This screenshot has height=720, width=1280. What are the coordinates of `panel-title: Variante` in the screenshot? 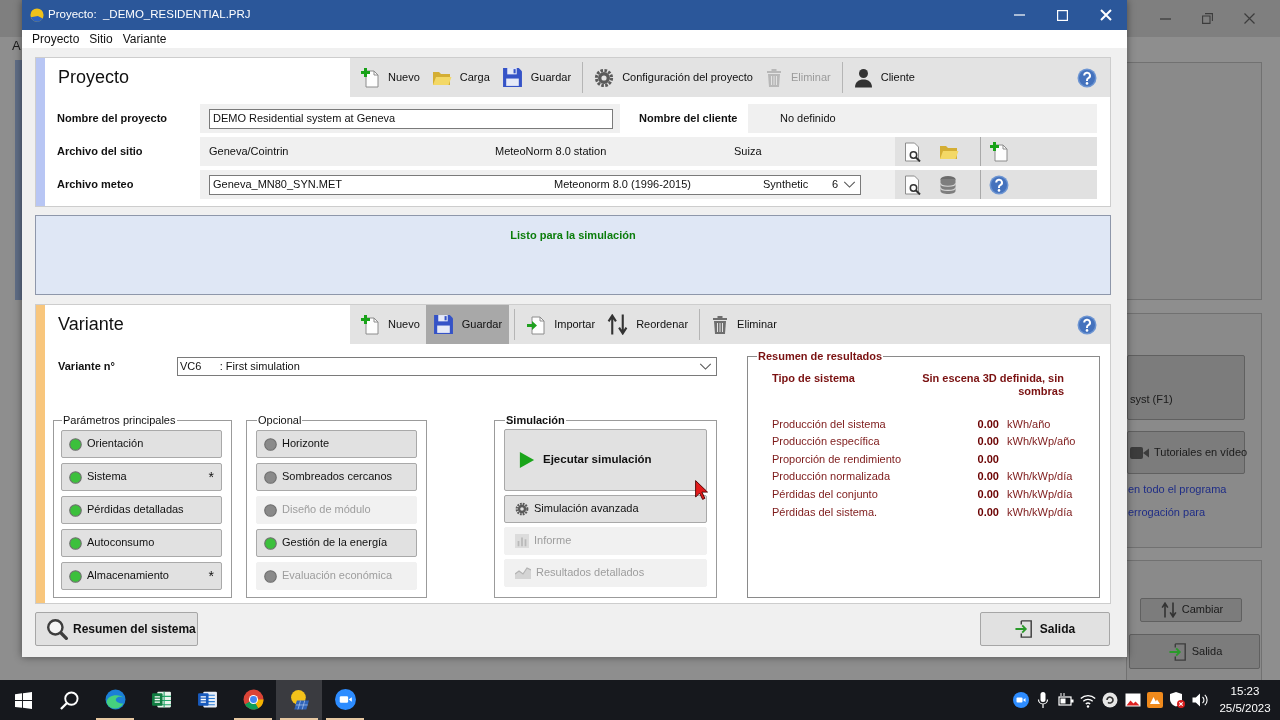 It's located at (91, 324).